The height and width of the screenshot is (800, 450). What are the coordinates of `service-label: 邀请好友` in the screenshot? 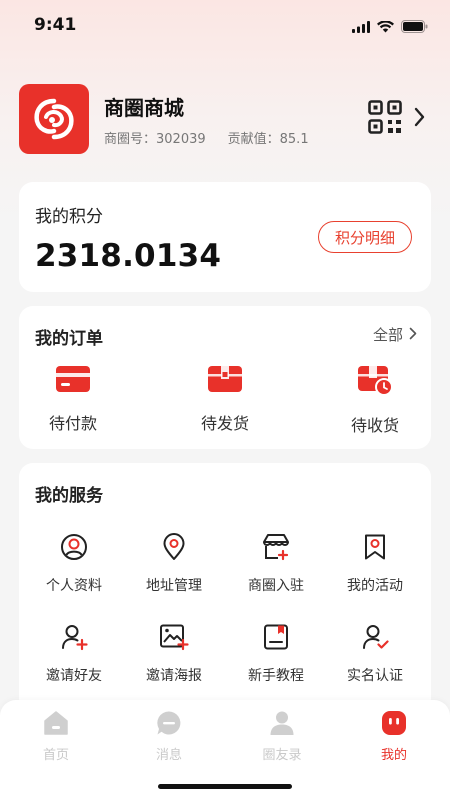 It's located at (74, 676).